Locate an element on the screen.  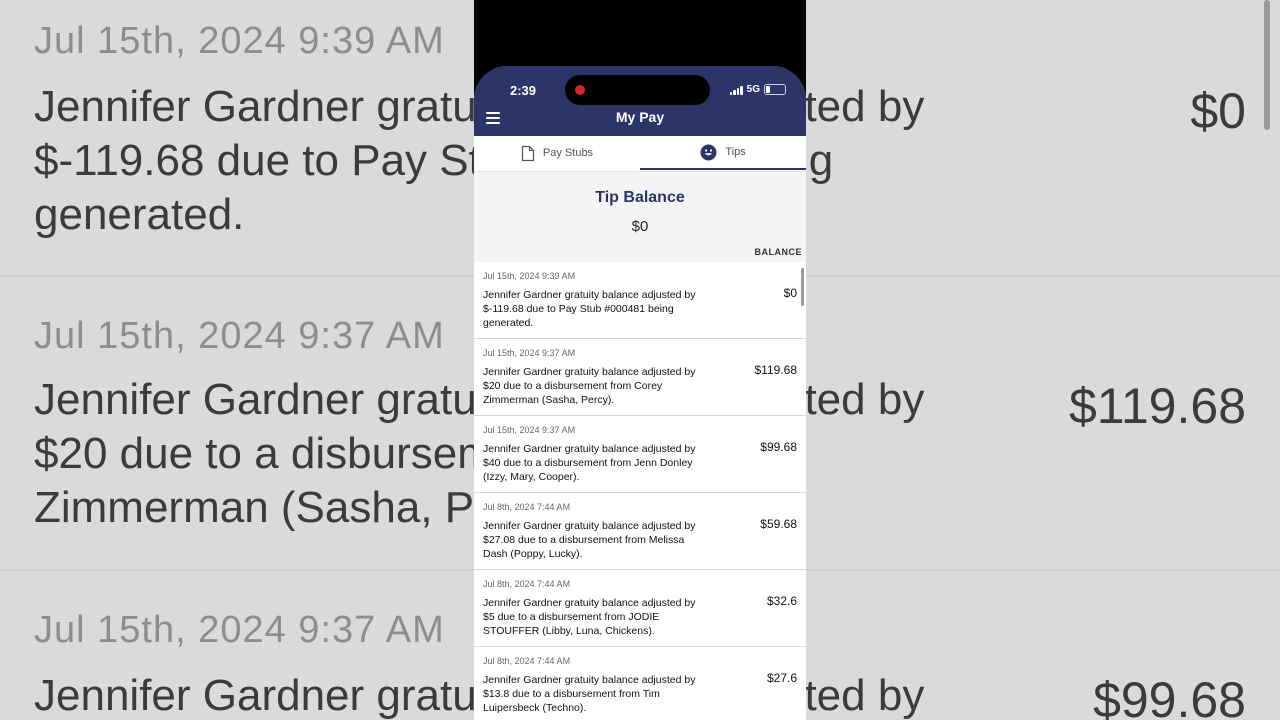
dynamic-island is located at coordinates (637, 90).